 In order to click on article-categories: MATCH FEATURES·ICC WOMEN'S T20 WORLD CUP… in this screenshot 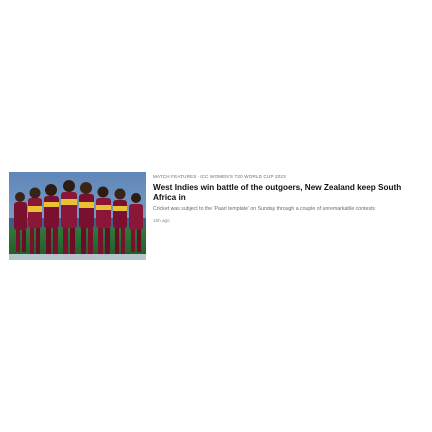, I will do `click(288, 176)`.